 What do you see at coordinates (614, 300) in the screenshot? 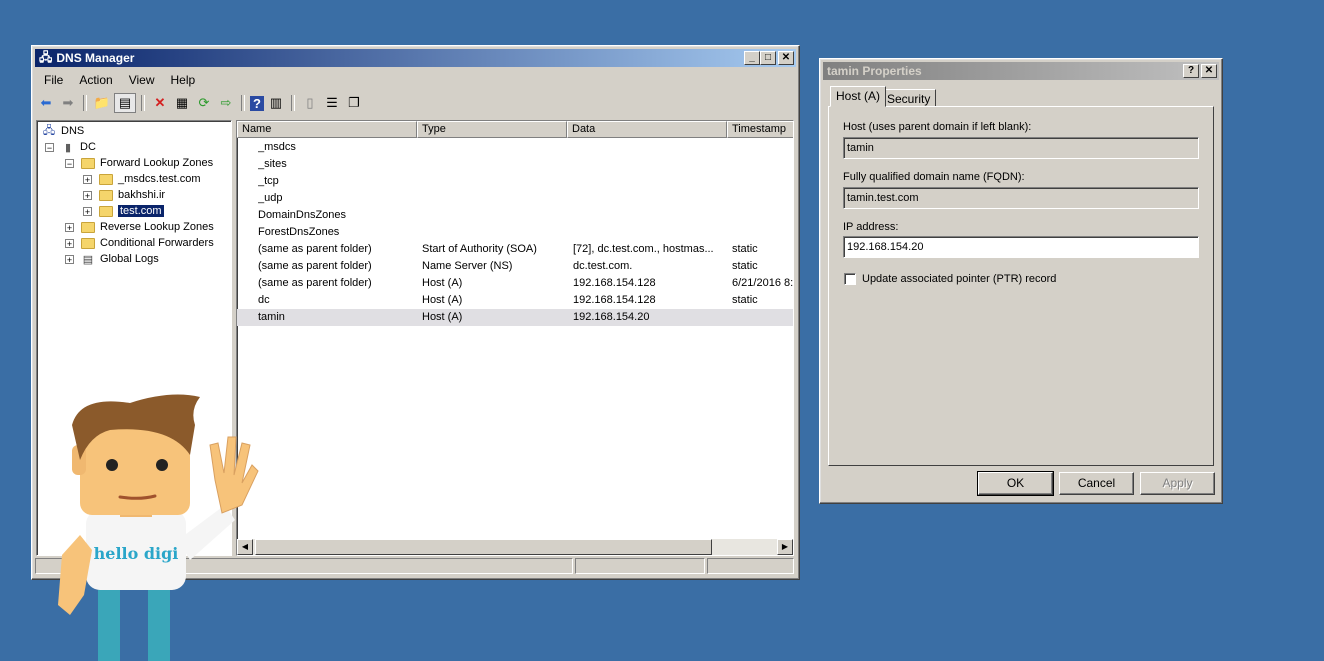
I see `record-data: 192.168.154.128` at bounding box center [614, 300].